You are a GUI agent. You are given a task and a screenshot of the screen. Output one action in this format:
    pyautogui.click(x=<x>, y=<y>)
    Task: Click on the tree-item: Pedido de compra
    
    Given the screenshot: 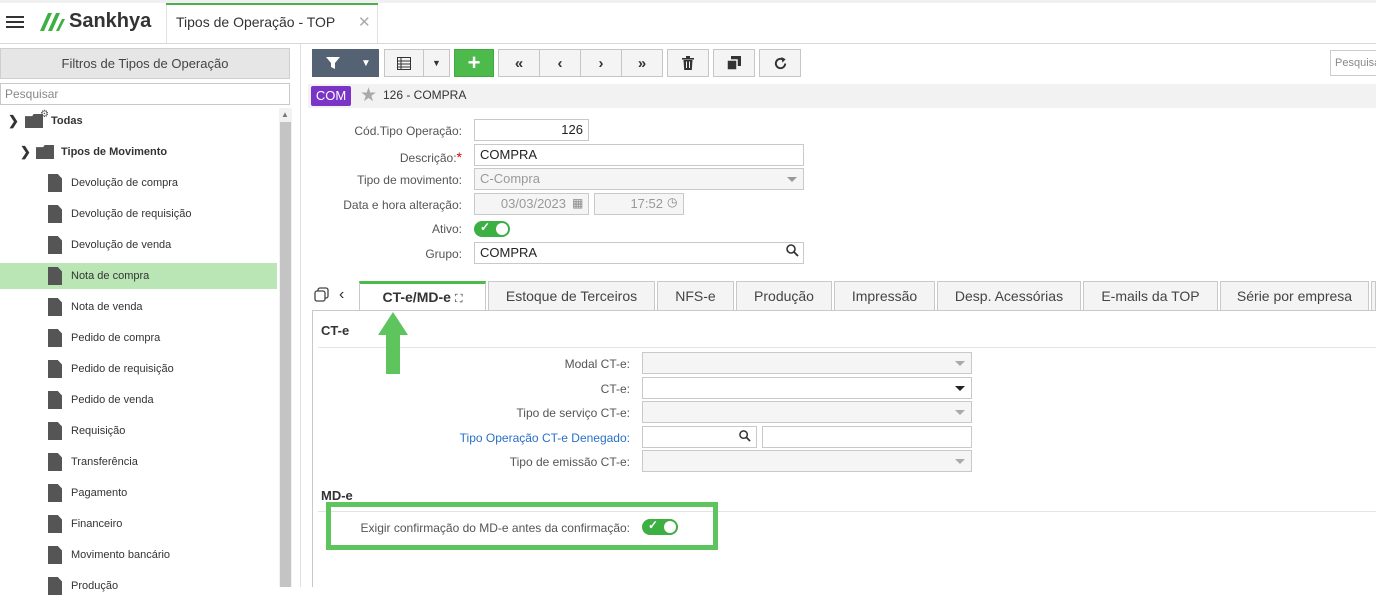 What is the action you would take?
    pyautogui.click(x=138, y=338)
    